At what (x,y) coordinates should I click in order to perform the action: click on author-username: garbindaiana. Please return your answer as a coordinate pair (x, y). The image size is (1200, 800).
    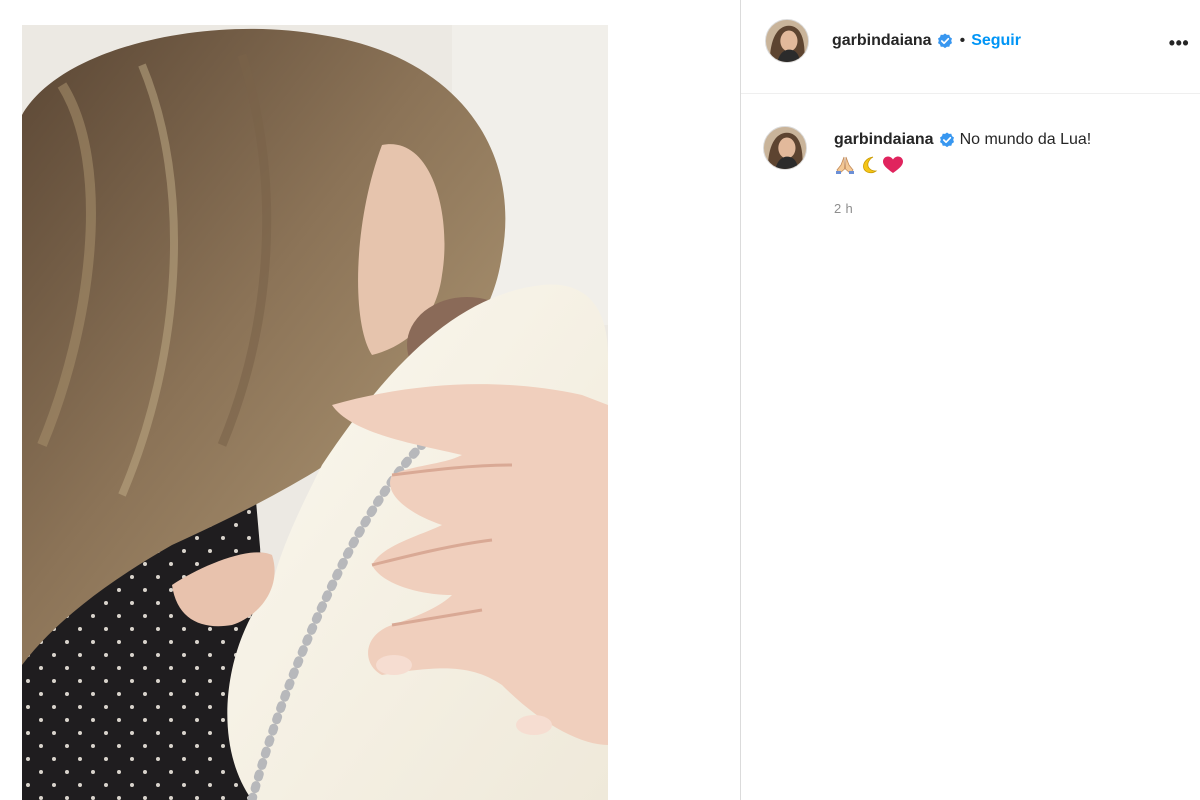
    Looking at the image, I should click on (882, 41).